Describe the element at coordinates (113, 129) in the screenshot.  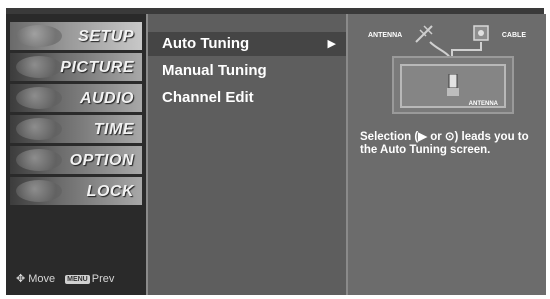
I see `nav-item-label: TIME` at that location.